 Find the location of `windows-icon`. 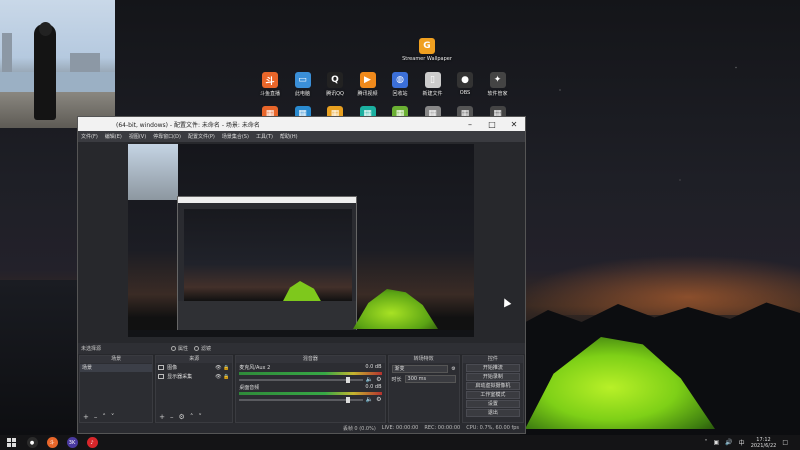

windows-icon is located at coordinates (11, 442).